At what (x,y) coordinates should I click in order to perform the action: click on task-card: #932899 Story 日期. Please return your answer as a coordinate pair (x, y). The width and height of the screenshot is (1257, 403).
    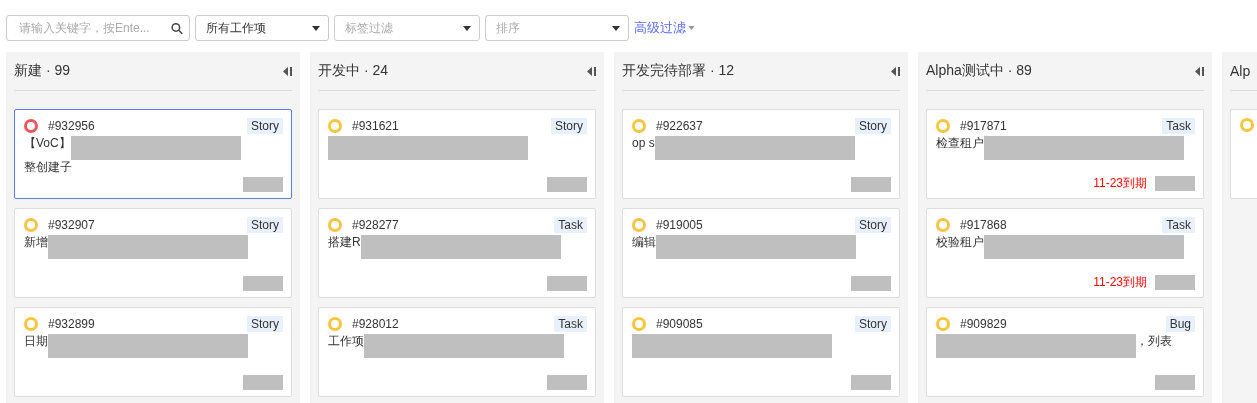
    Looking at the image, I should click on (153, 352).